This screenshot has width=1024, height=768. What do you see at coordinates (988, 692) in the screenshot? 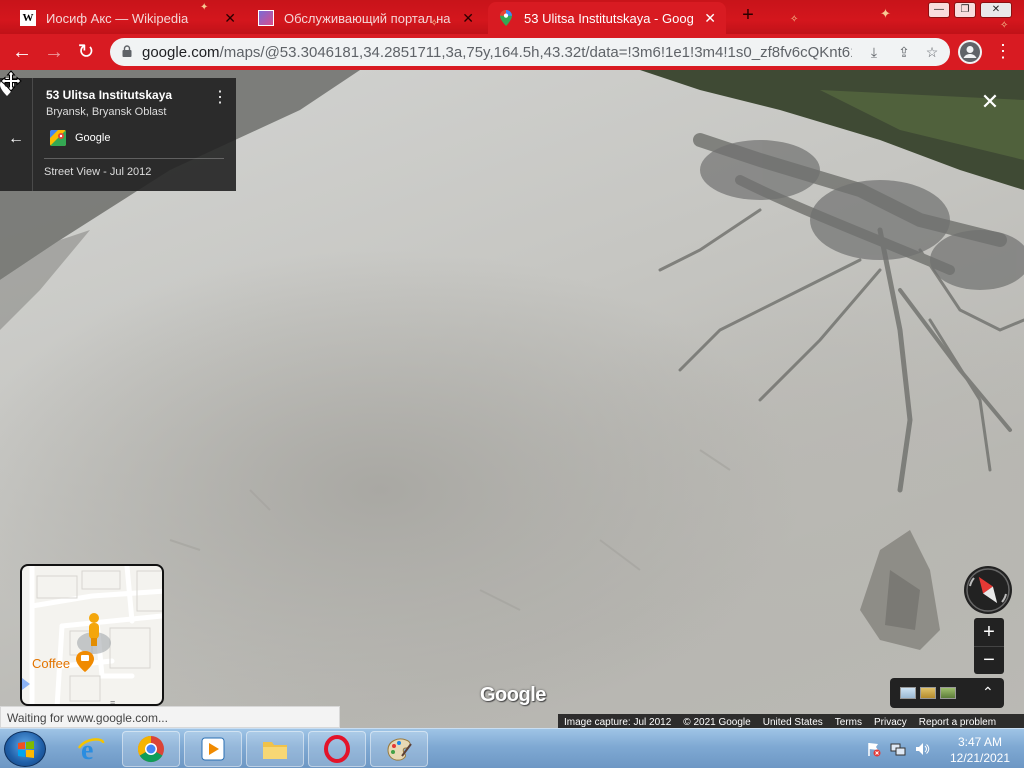
I see `chevron-up-icon: ⌃` at bounding box center [988, 692].